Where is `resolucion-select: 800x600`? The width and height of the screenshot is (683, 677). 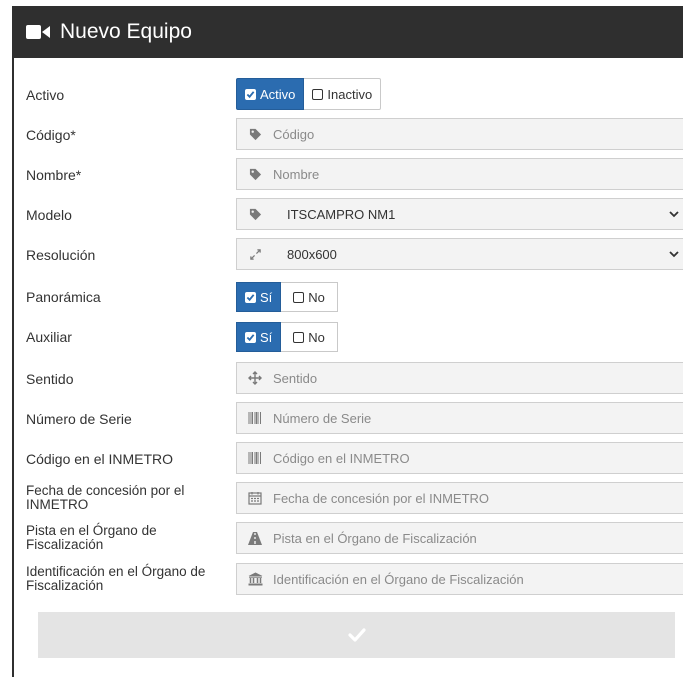 resolucion-select: 800x600 is located at coordinates (459, 254).